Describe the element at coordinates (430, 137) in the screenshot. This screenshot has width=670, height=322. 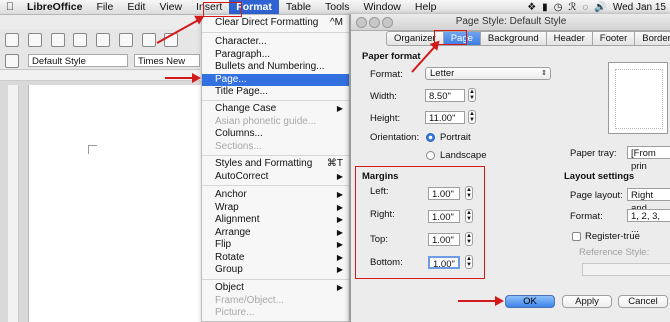
I see `portrait-radio` at that location.